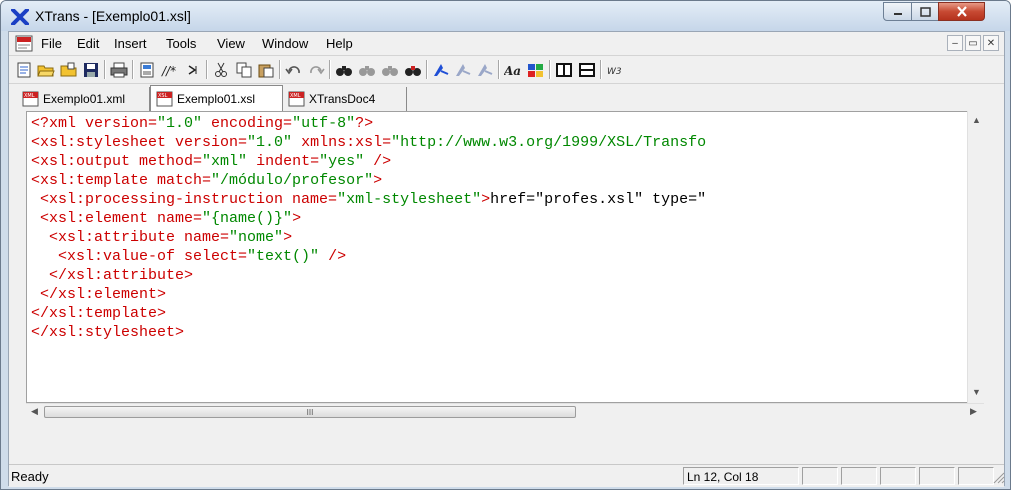 The width and height of the screenshot is (1011, 490). What do you see at coordinates (51, 43) in the screenshot?
I see `menu-file: File` at bounding box center [51, 43].